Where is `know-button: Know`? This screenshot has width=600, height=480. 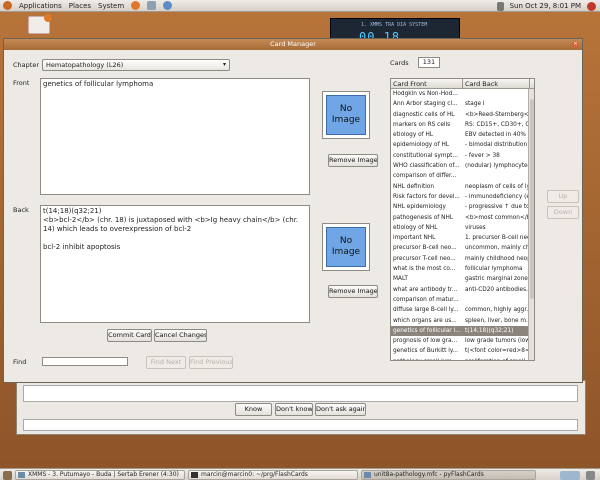
know-button: Know is located at coordinates (253, 409).